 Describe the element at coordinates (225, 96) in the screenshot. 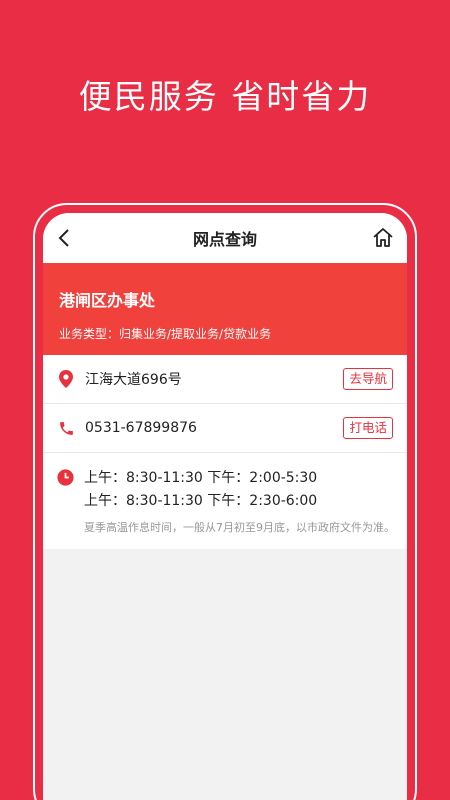

I see `hero-slogan: 便民服务 省时省力` at that location.